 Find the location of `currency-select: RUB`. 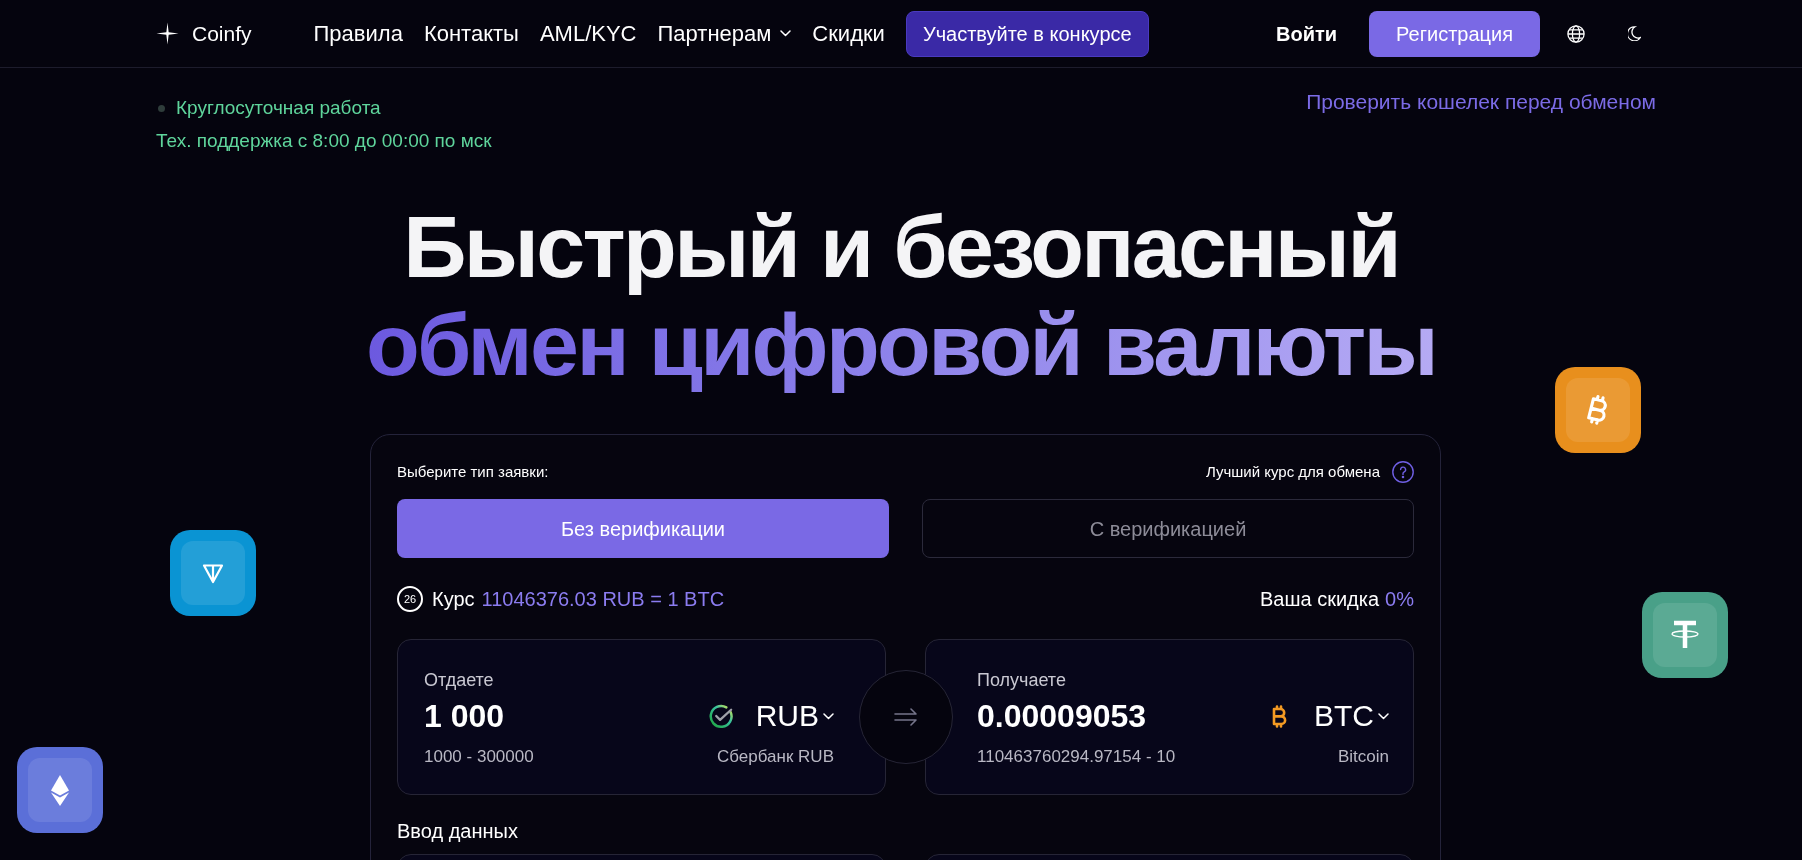

currency-select: RUB is located at coordinates (771, 716).